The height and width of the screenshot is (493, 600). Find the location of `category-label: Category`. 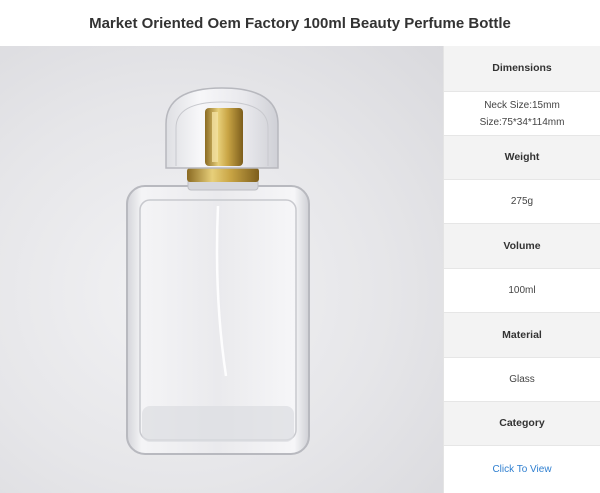

category-label: Category is located at coordinates (522, 424).